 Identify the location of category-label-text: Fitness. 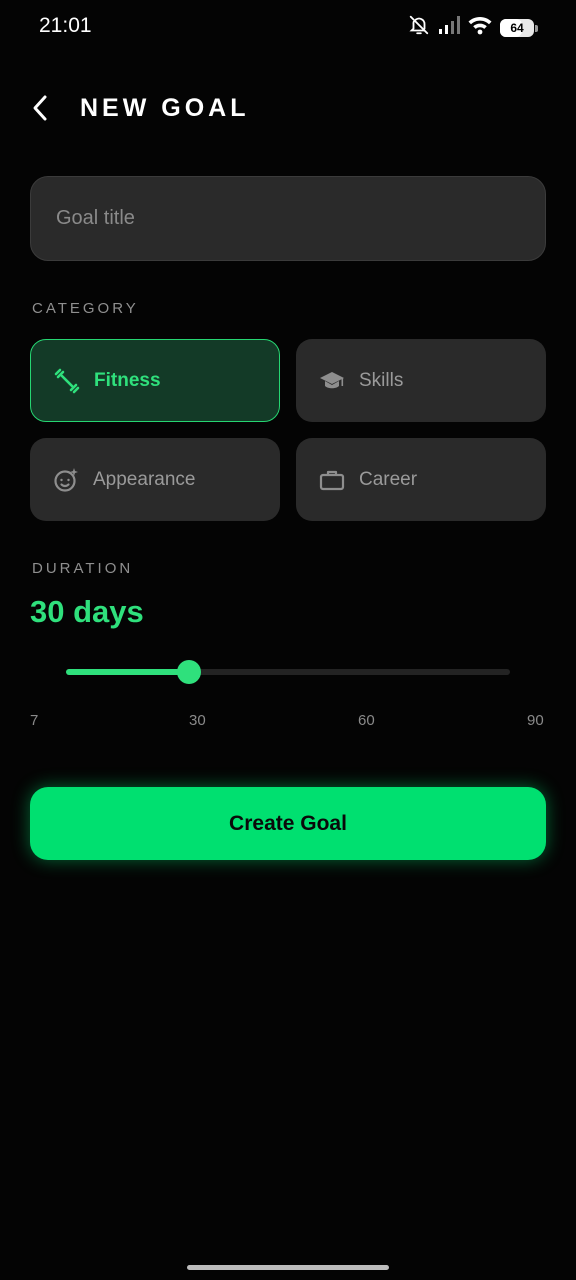
(127, 380).